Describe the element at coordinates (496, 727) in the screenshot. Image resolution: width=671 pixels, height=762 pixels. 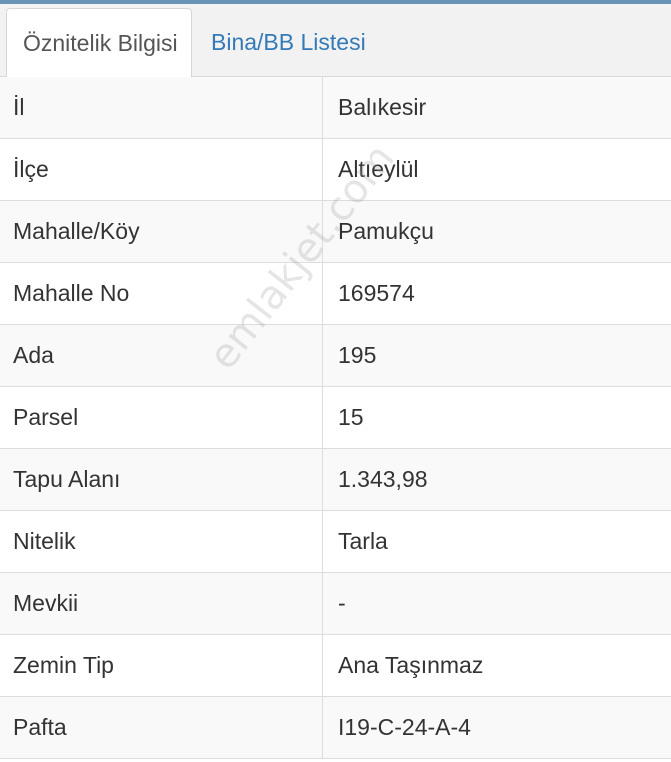
I see `row-value: I19-C-24-A-4` at that location.